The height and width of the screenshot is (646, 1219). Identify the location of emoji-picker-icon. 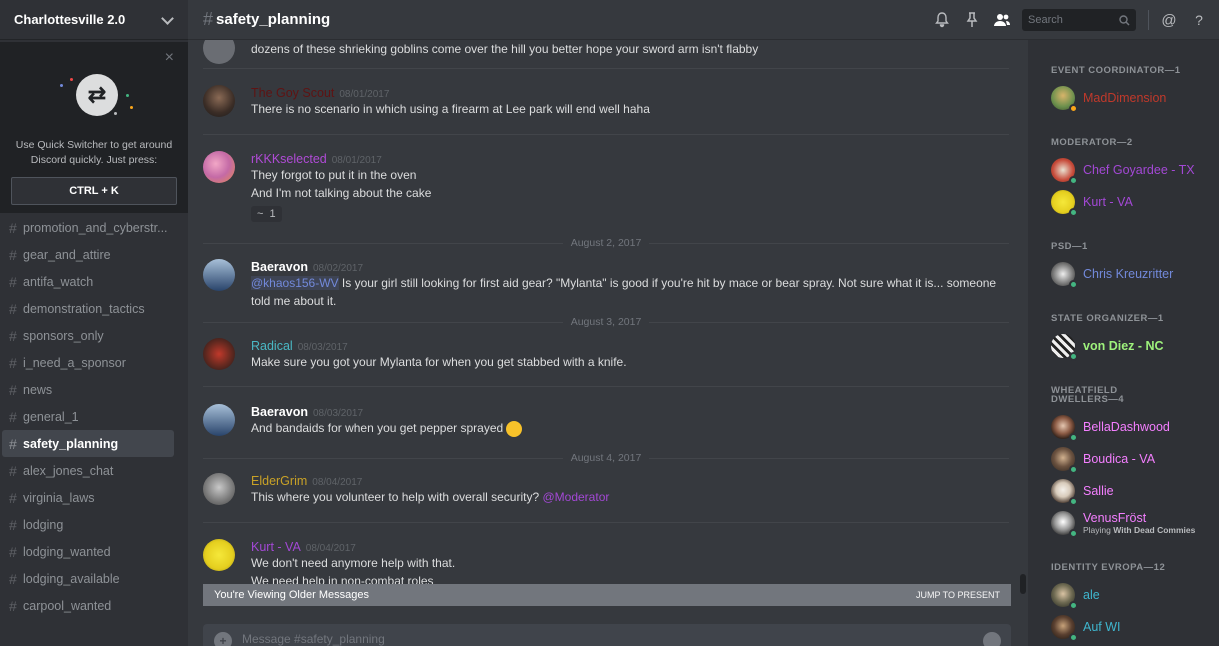
(992, 639).